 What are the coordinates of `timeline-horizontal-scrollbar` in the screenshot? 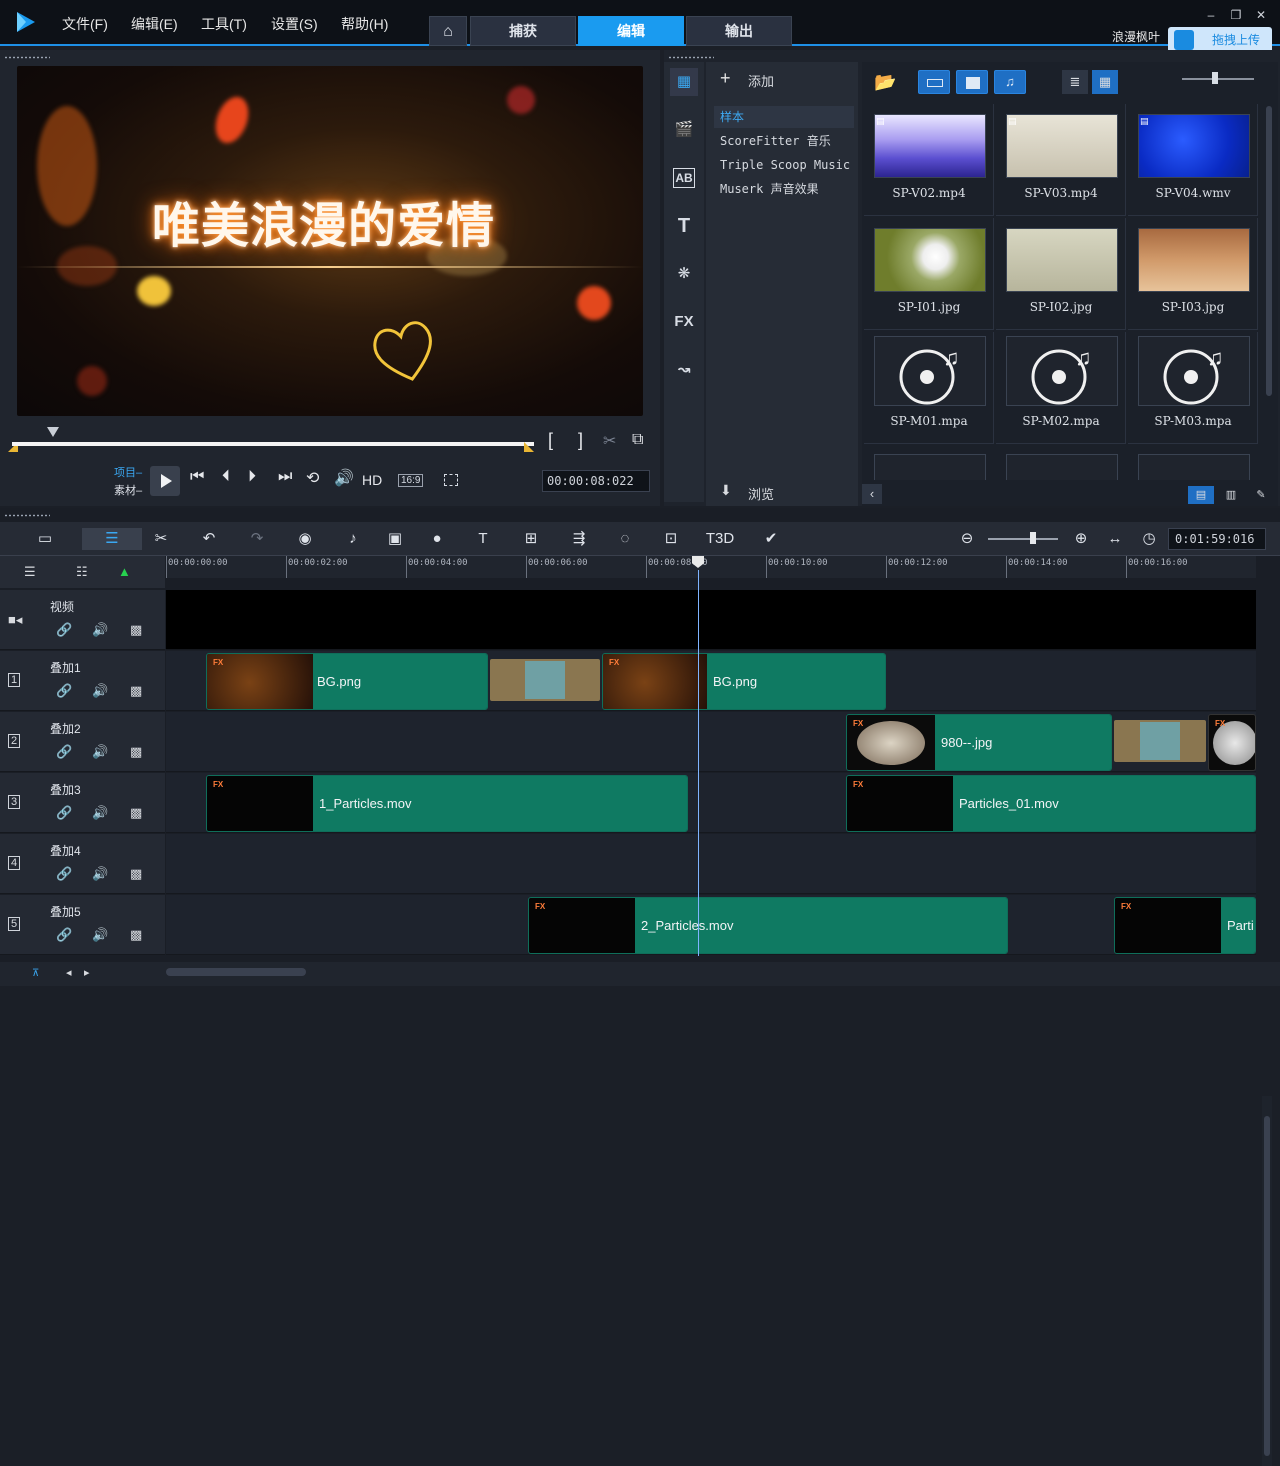 It's located at (236, 972).